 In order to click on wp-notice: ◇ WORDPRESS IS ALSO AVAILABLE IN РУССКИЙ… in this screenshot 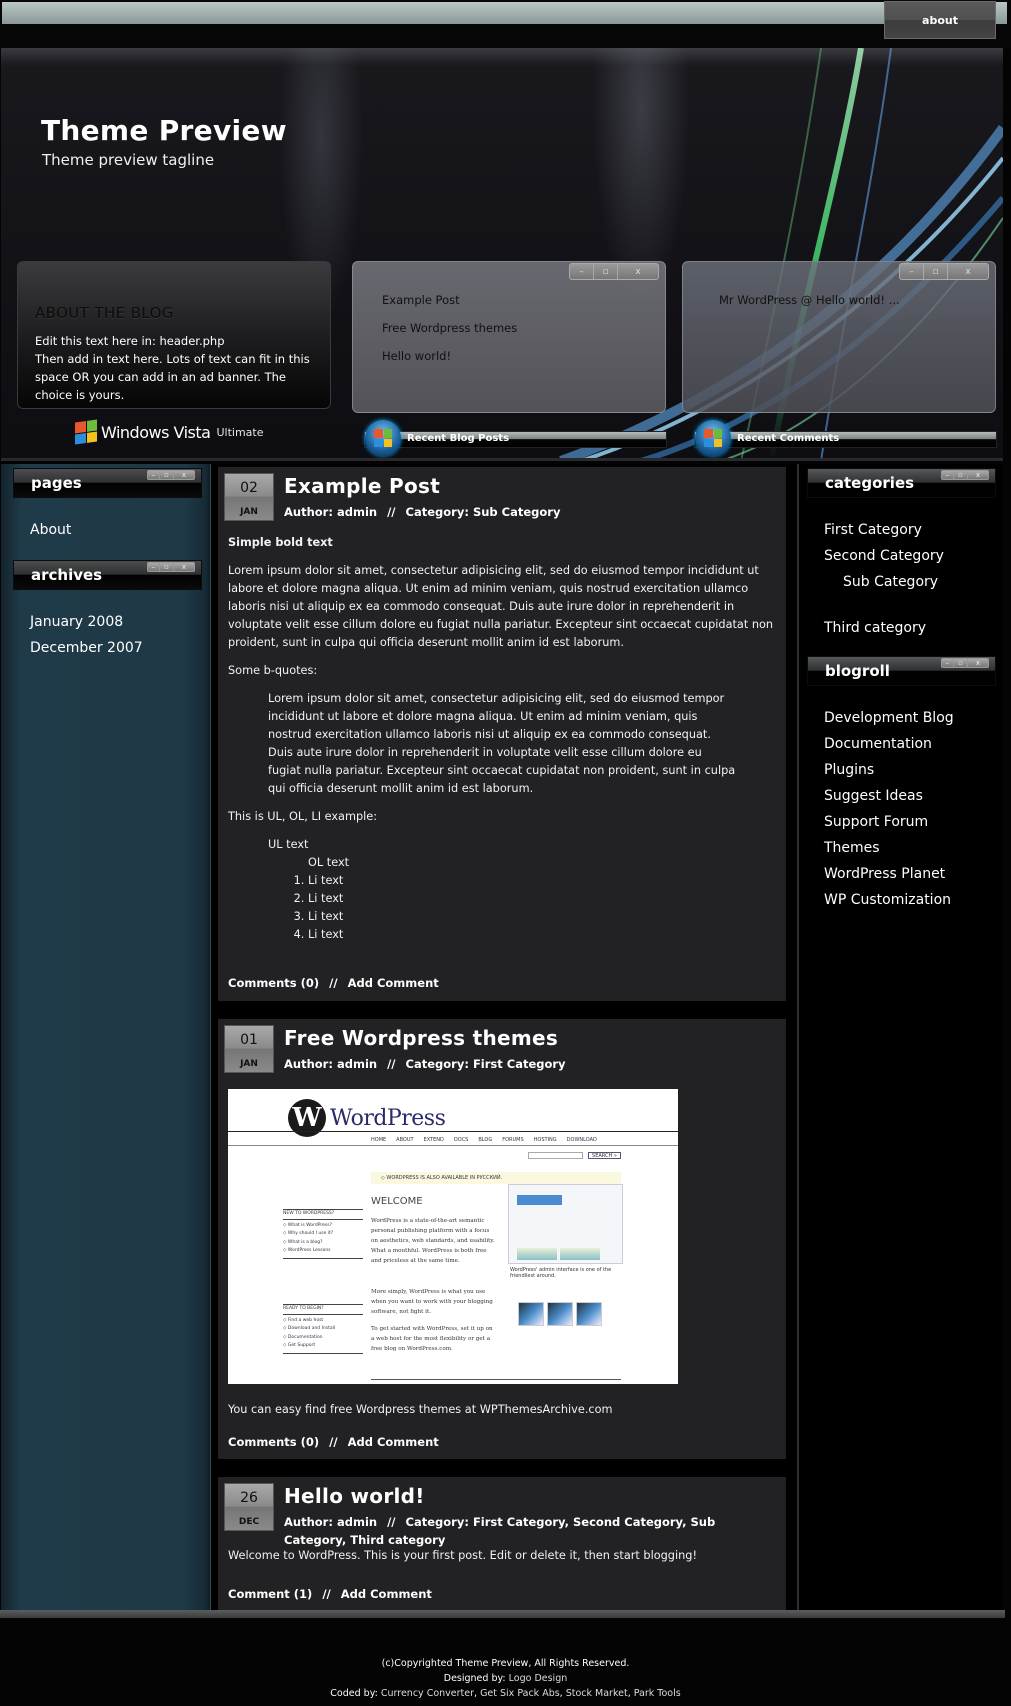, I will do `click(496, 1178)`.